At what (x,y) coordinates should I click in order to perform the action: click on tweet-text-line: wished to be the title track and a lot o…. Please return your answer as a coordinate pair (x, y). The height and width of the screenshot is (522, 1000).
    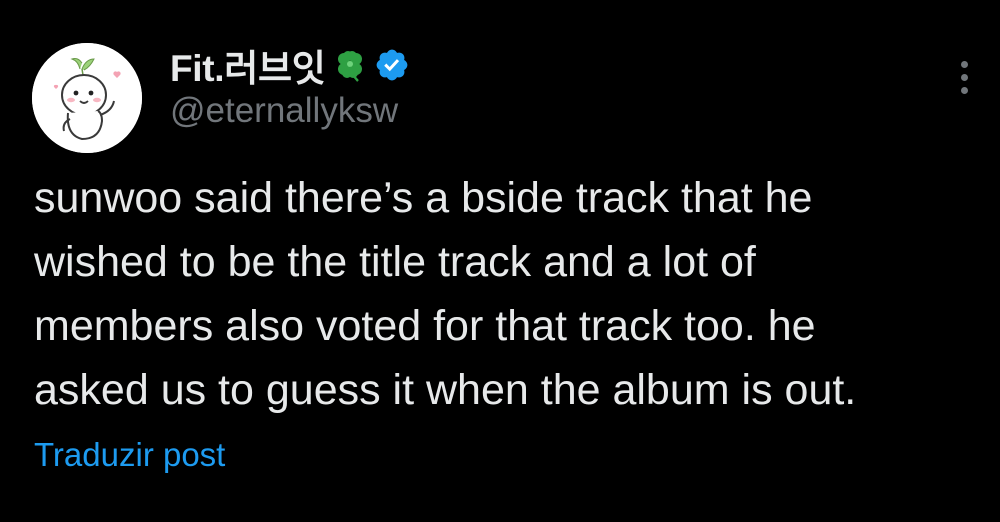
    Looking at the image, I should click on (395, 262).